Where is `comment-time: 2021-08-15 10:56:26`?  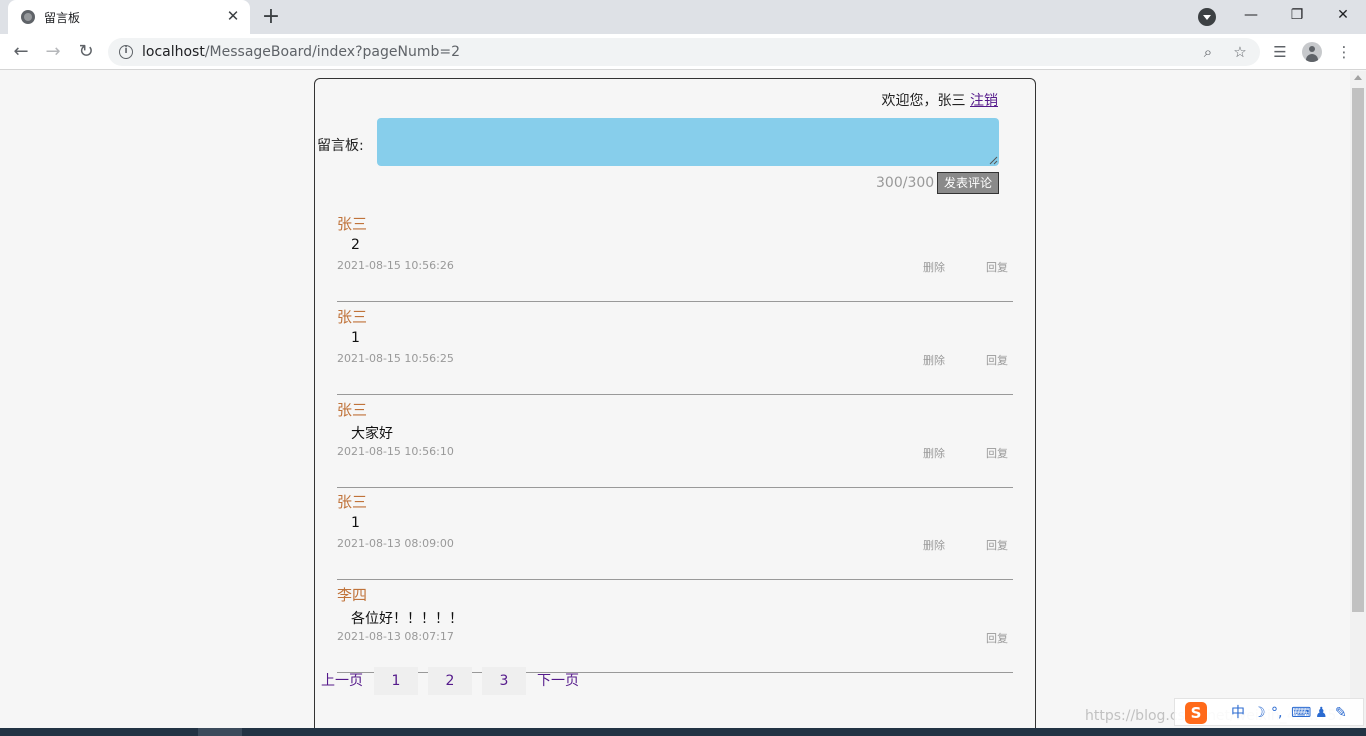 comment-time: 2021-08-15 10:56:26 is located at coordinates (395, 265).